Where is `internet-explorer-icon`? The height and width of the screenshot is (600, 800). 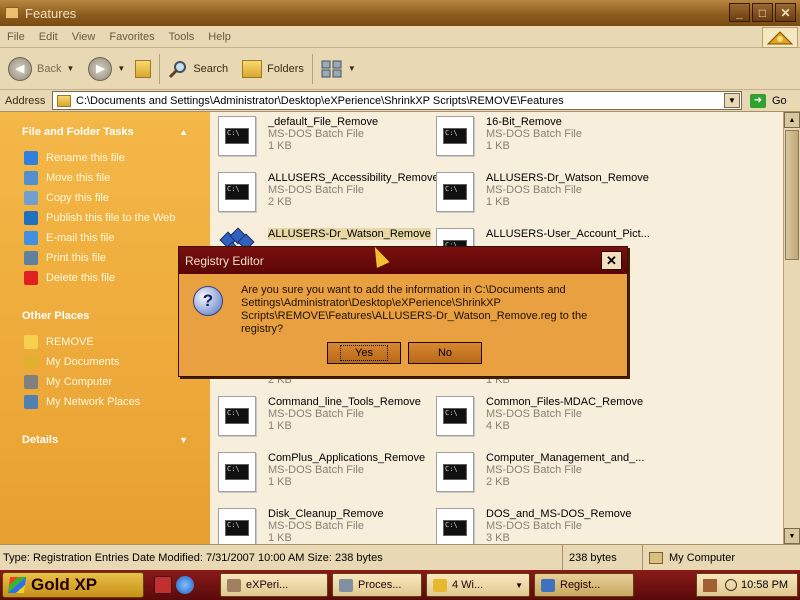 internet-explorer-icon is located at coordinates (185, 585).